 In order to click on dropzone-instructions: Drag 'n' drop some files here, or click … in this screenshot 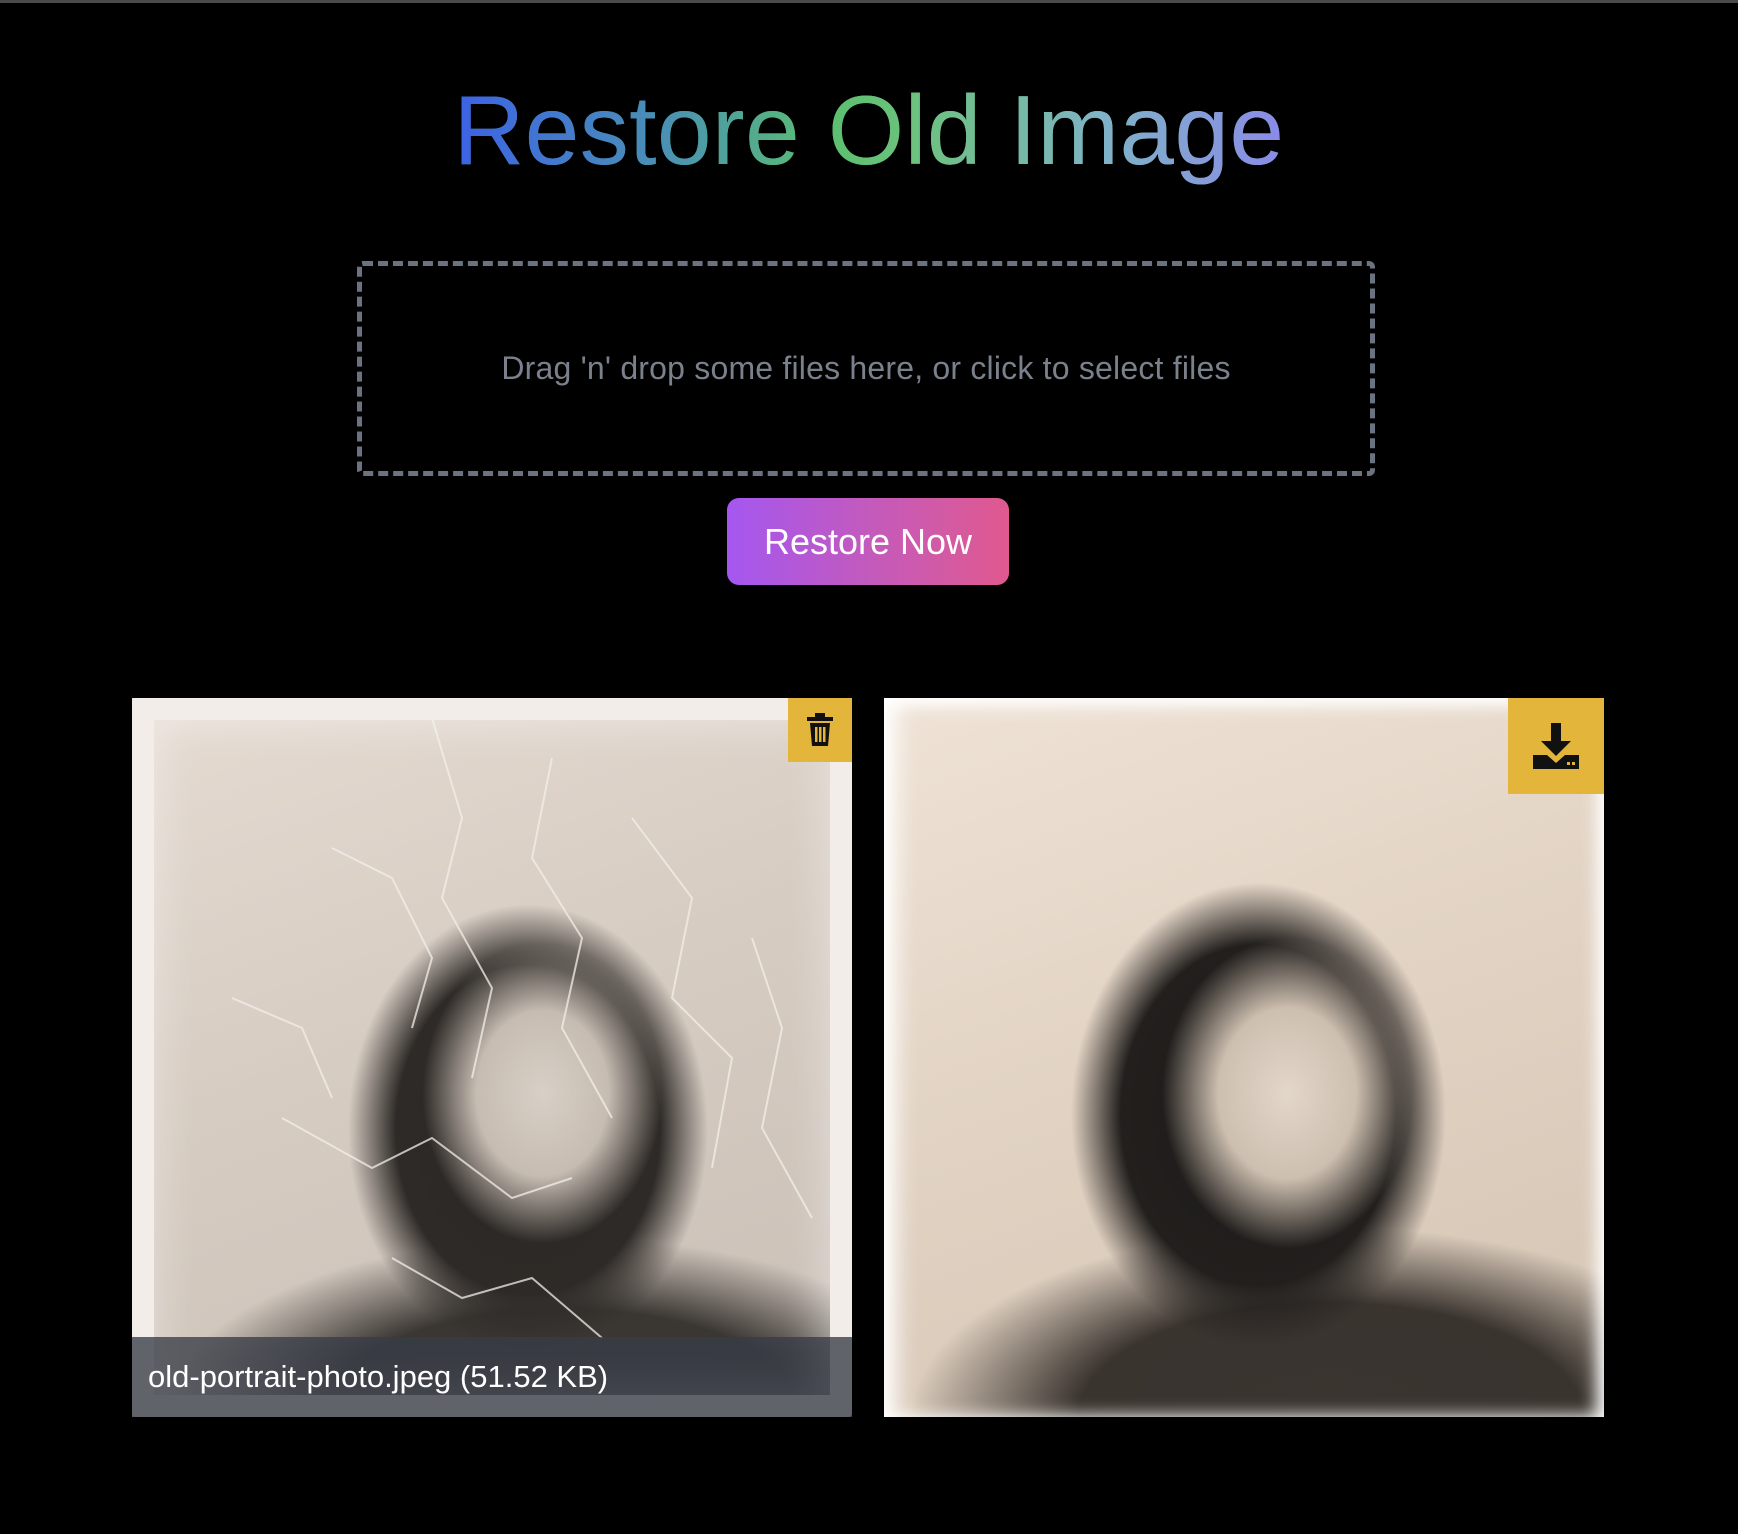, I will do `click(866, 368)`.